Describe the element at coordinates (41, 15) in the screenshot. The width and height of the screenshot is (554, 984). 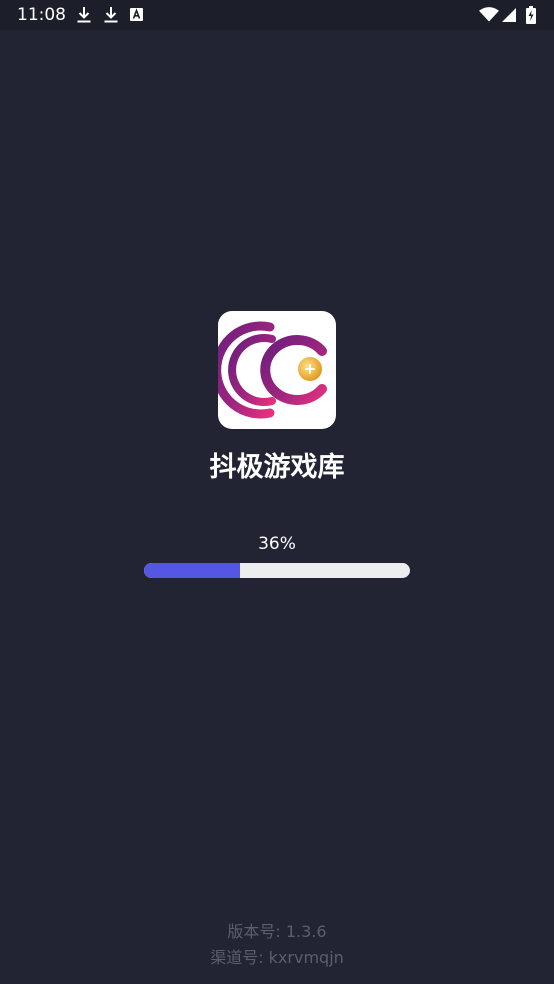
I see `status-time: 11:08` at that location.